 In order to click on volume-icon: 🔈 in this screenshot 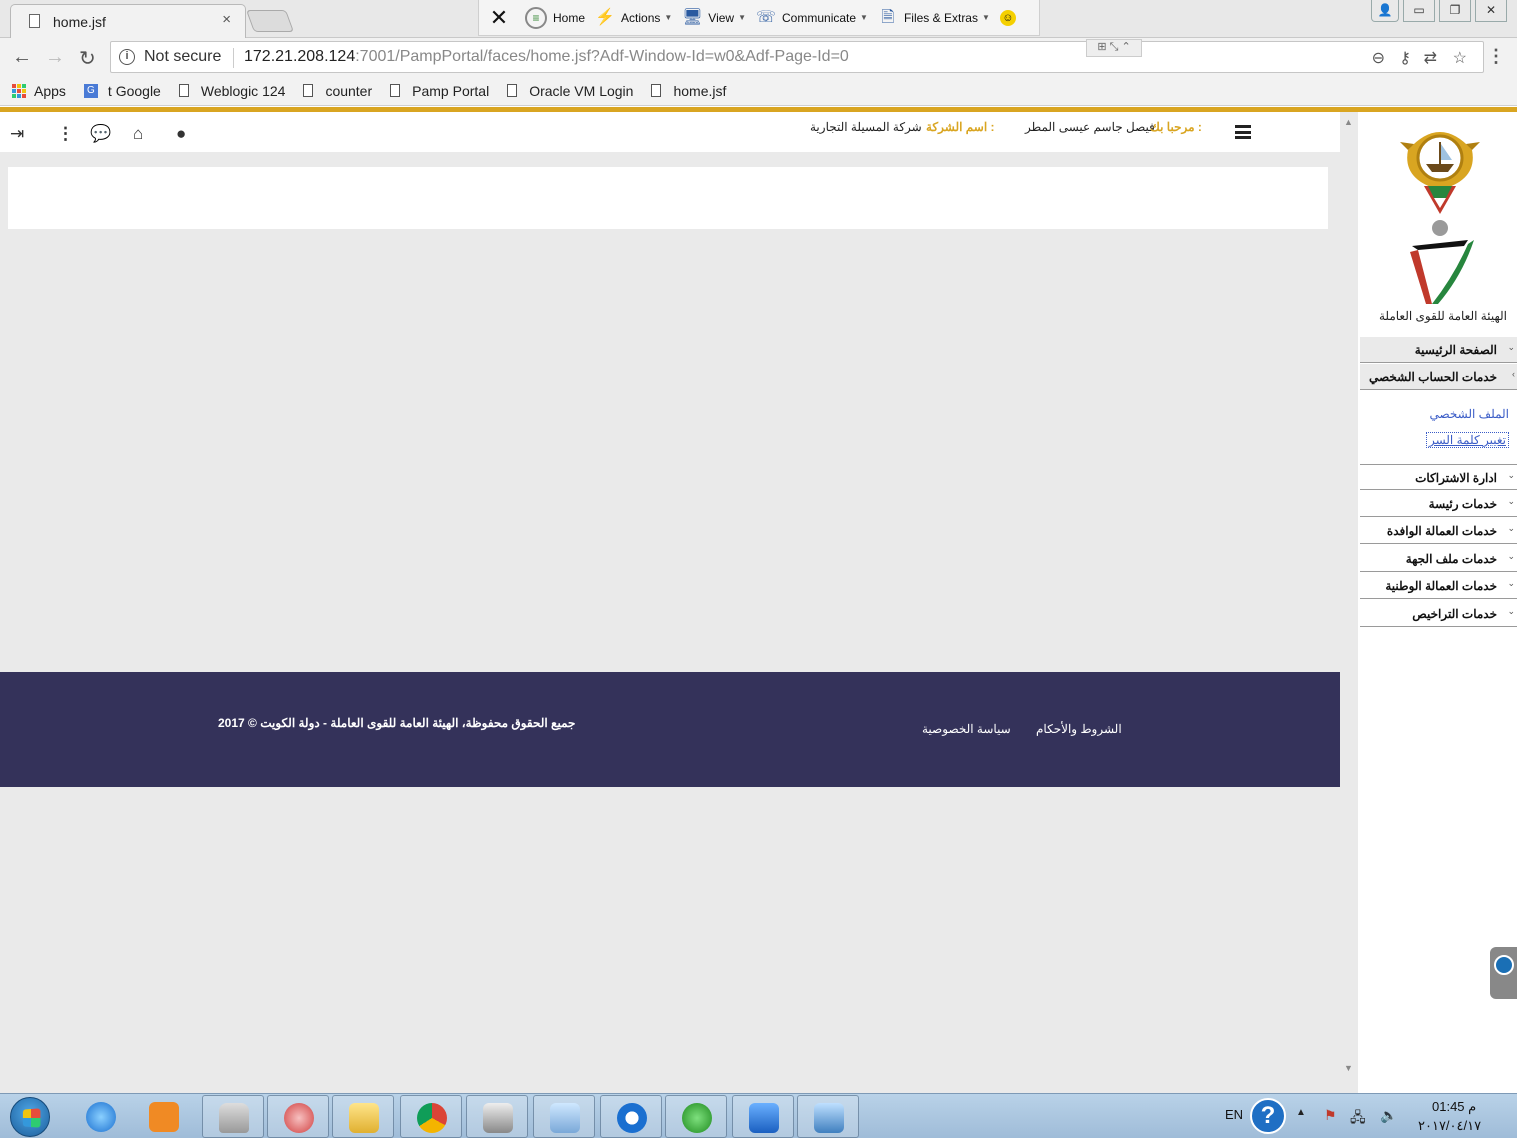, I will do `click(1388, 1115)`.